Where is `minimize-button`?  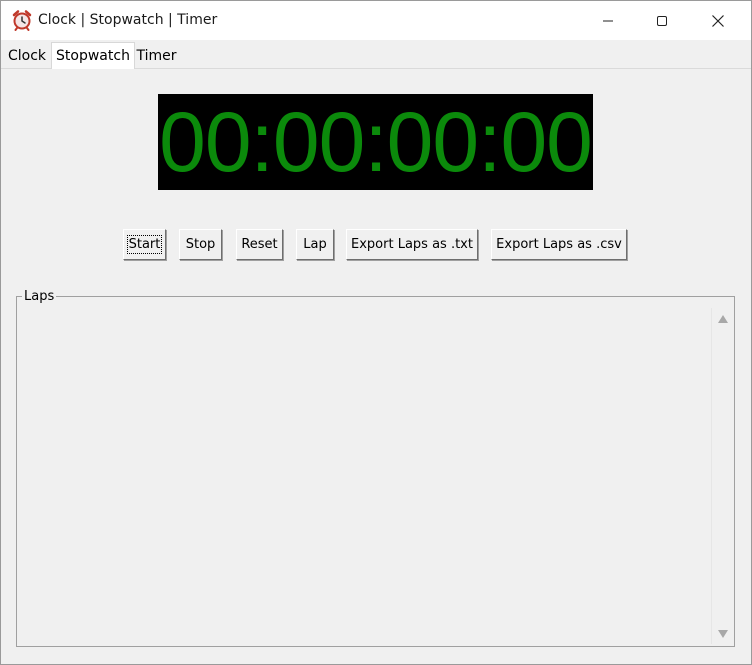
minimize-button is located at coordinates (608, 20).